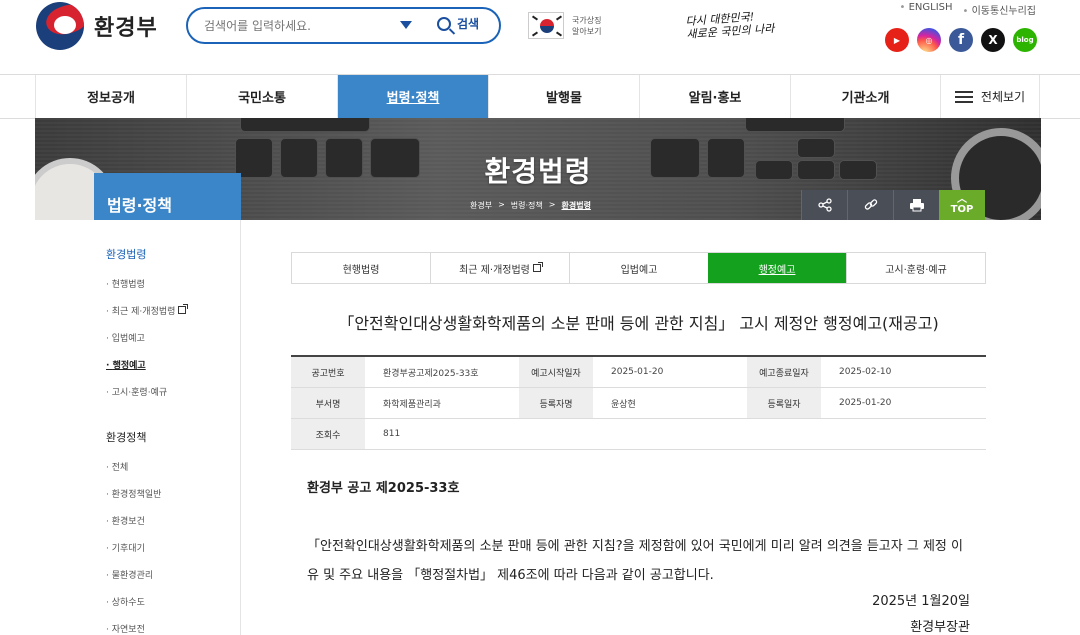 This screenshot has width=1080, height=635. Describe the element at coordinates (110, 96) in the screenshot. I see `gnb-item-info-disclosure: 정보공개` at that location.